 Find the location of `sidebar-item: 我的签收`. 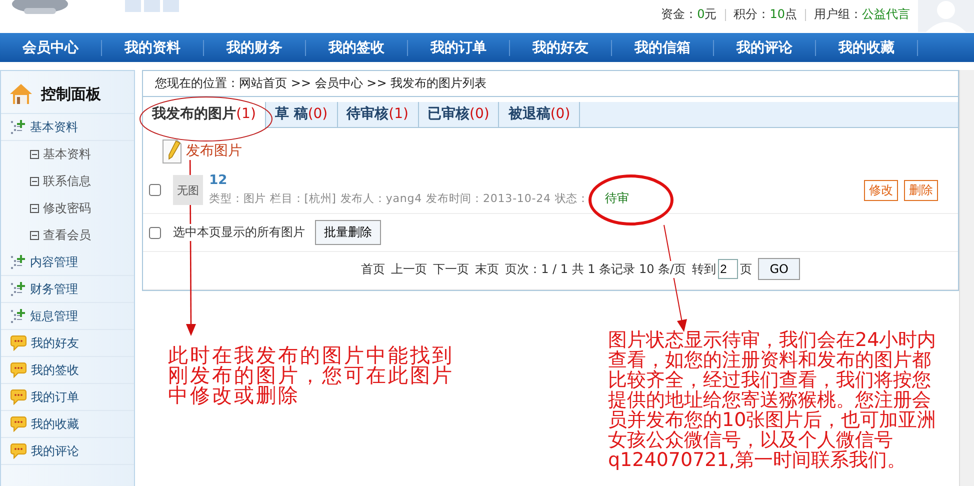

sidebar-item: 我的签收 is located at coordinates (55, 370).